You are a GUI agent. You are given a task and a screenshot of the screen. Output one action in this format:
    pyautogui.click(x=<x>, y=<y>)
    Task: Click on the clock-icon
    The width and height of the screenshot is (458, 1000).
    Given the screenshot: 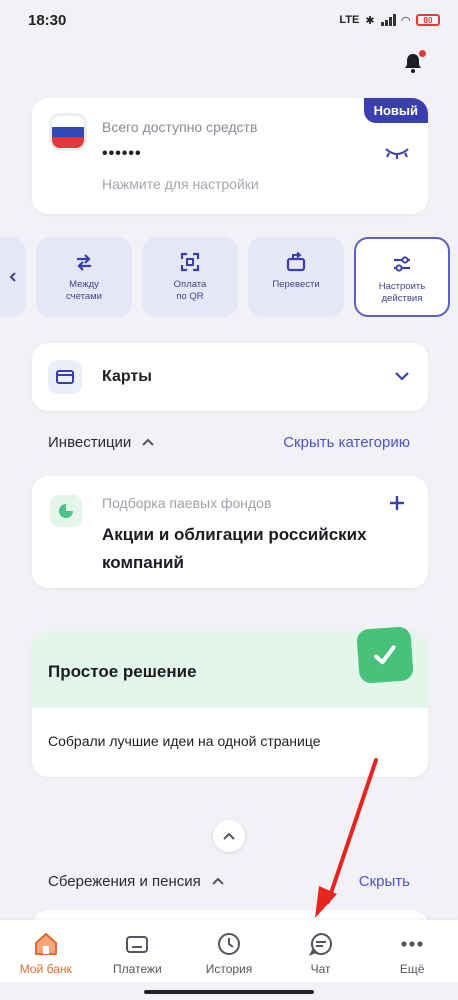 What is the action you would take?
    pyautogui.click(x=228, y=944)
    